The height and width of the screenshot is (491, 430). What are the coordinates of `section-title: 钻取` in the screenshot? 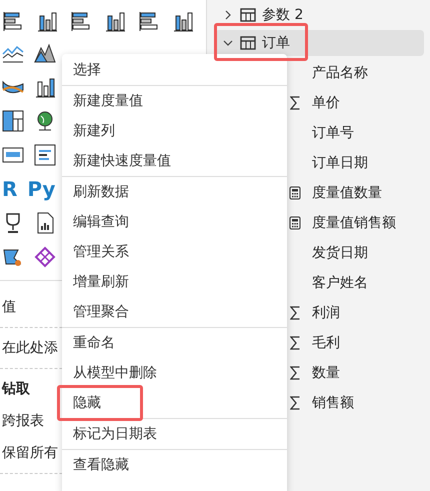 It's located at (15, 389).